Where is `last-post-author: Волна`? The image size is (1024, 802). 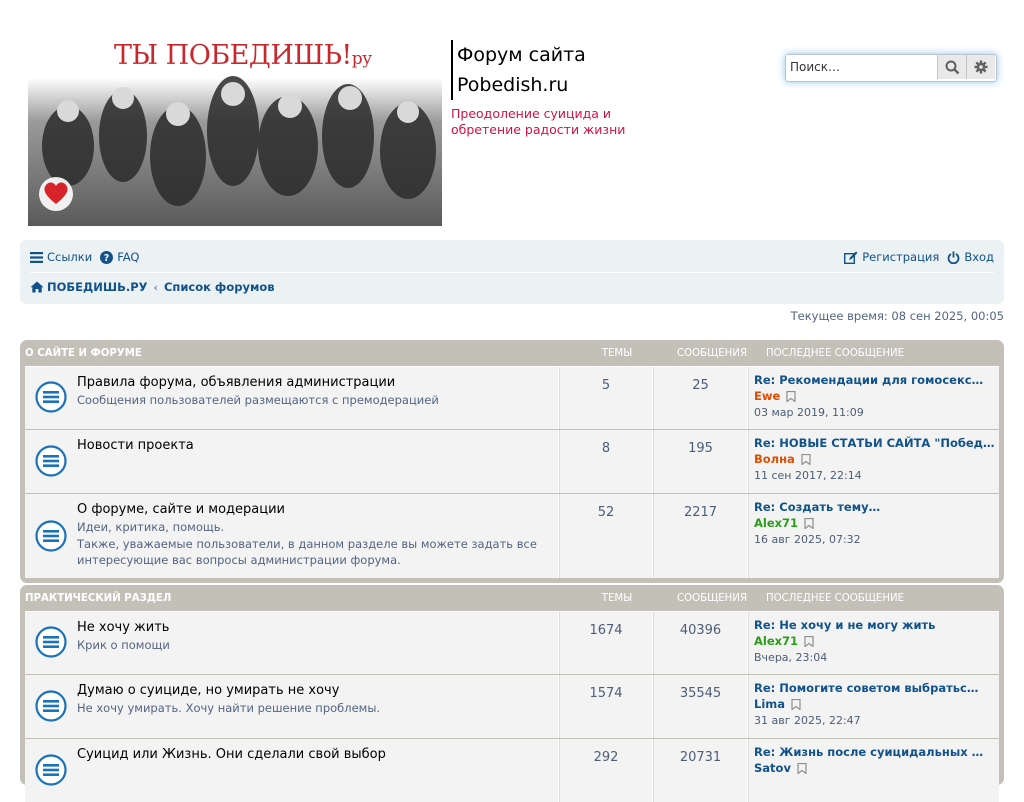 last-post-author: Волна is located at coordinates (774, 459).